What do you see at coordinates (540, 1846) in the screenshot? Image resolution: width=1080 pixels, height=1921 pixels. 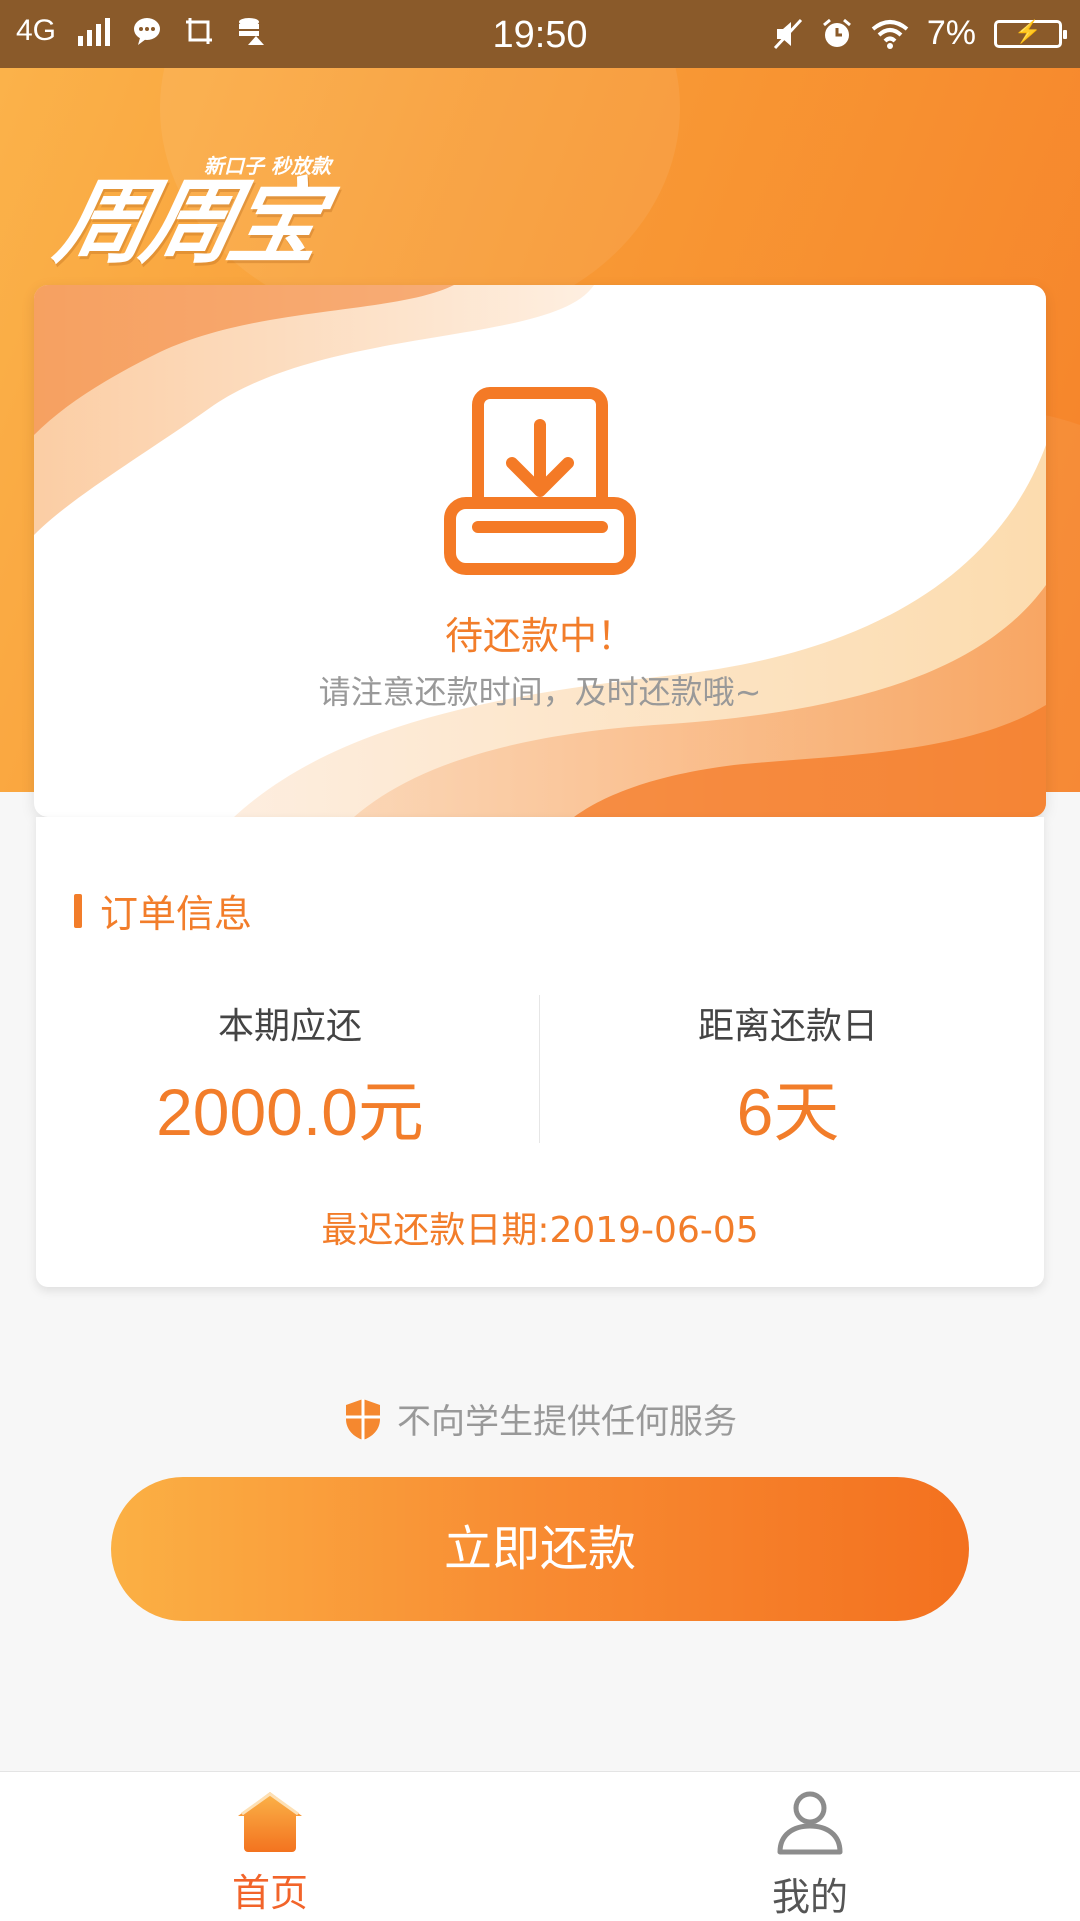 I see `bottom-nav: 首页 我的` at bounding box center [540, 1846].